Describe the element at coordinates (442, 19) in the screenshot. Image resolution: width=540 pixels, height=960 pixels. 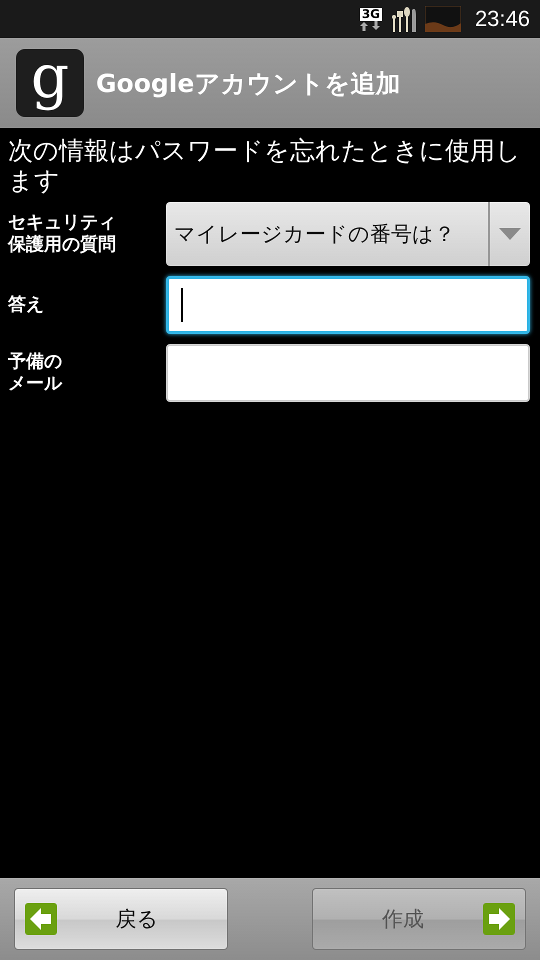
I see `wallpaper-thumbnail-icon` at that location.